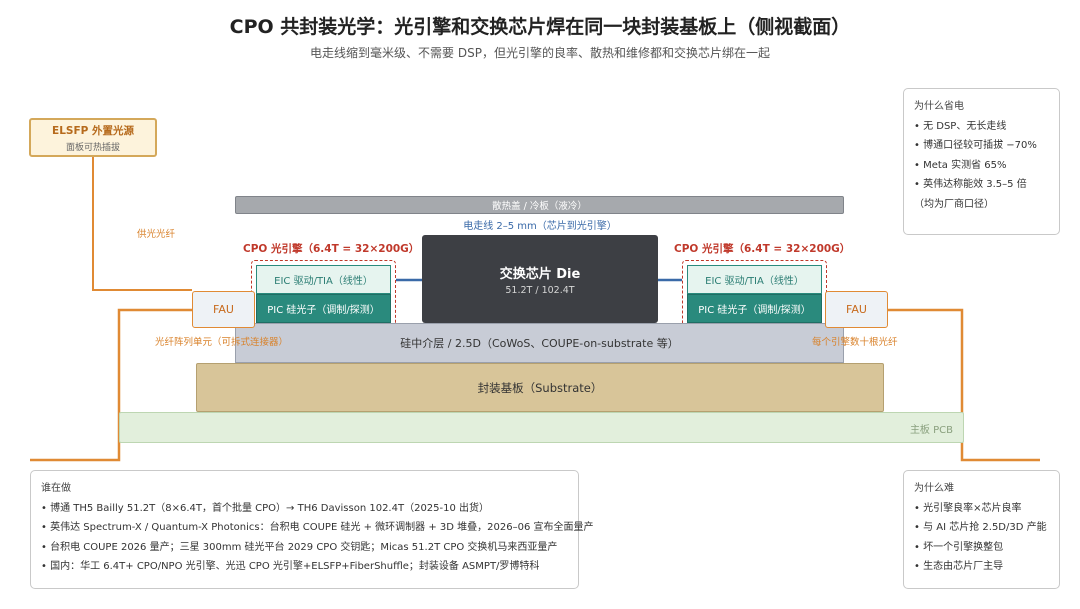 This screenshot has height=609, width=1080. I want to click on fau-right: FAU, so click(856, 309).